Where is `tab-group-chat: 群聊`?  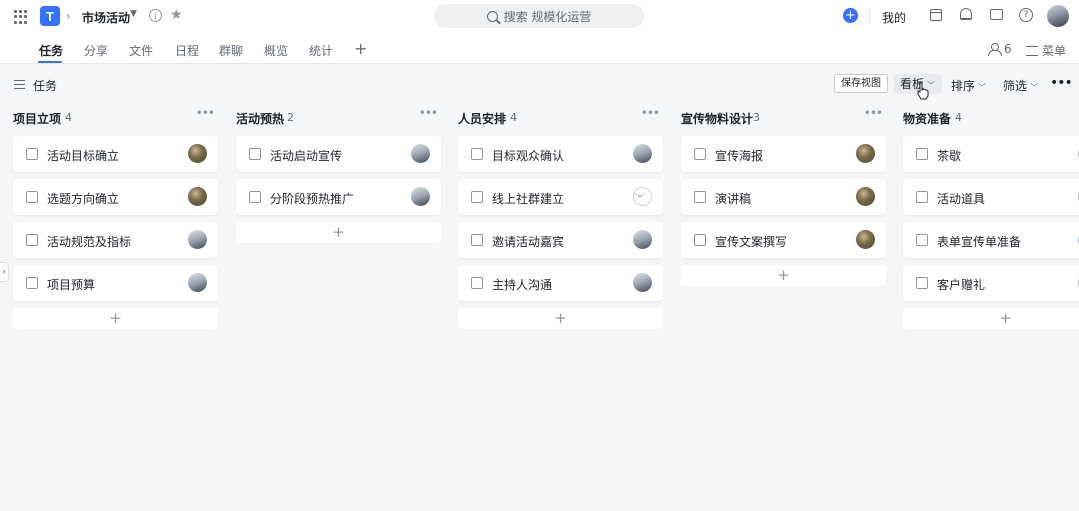 tab-group-chat: 群聊 is located at coordinates (231, 50).